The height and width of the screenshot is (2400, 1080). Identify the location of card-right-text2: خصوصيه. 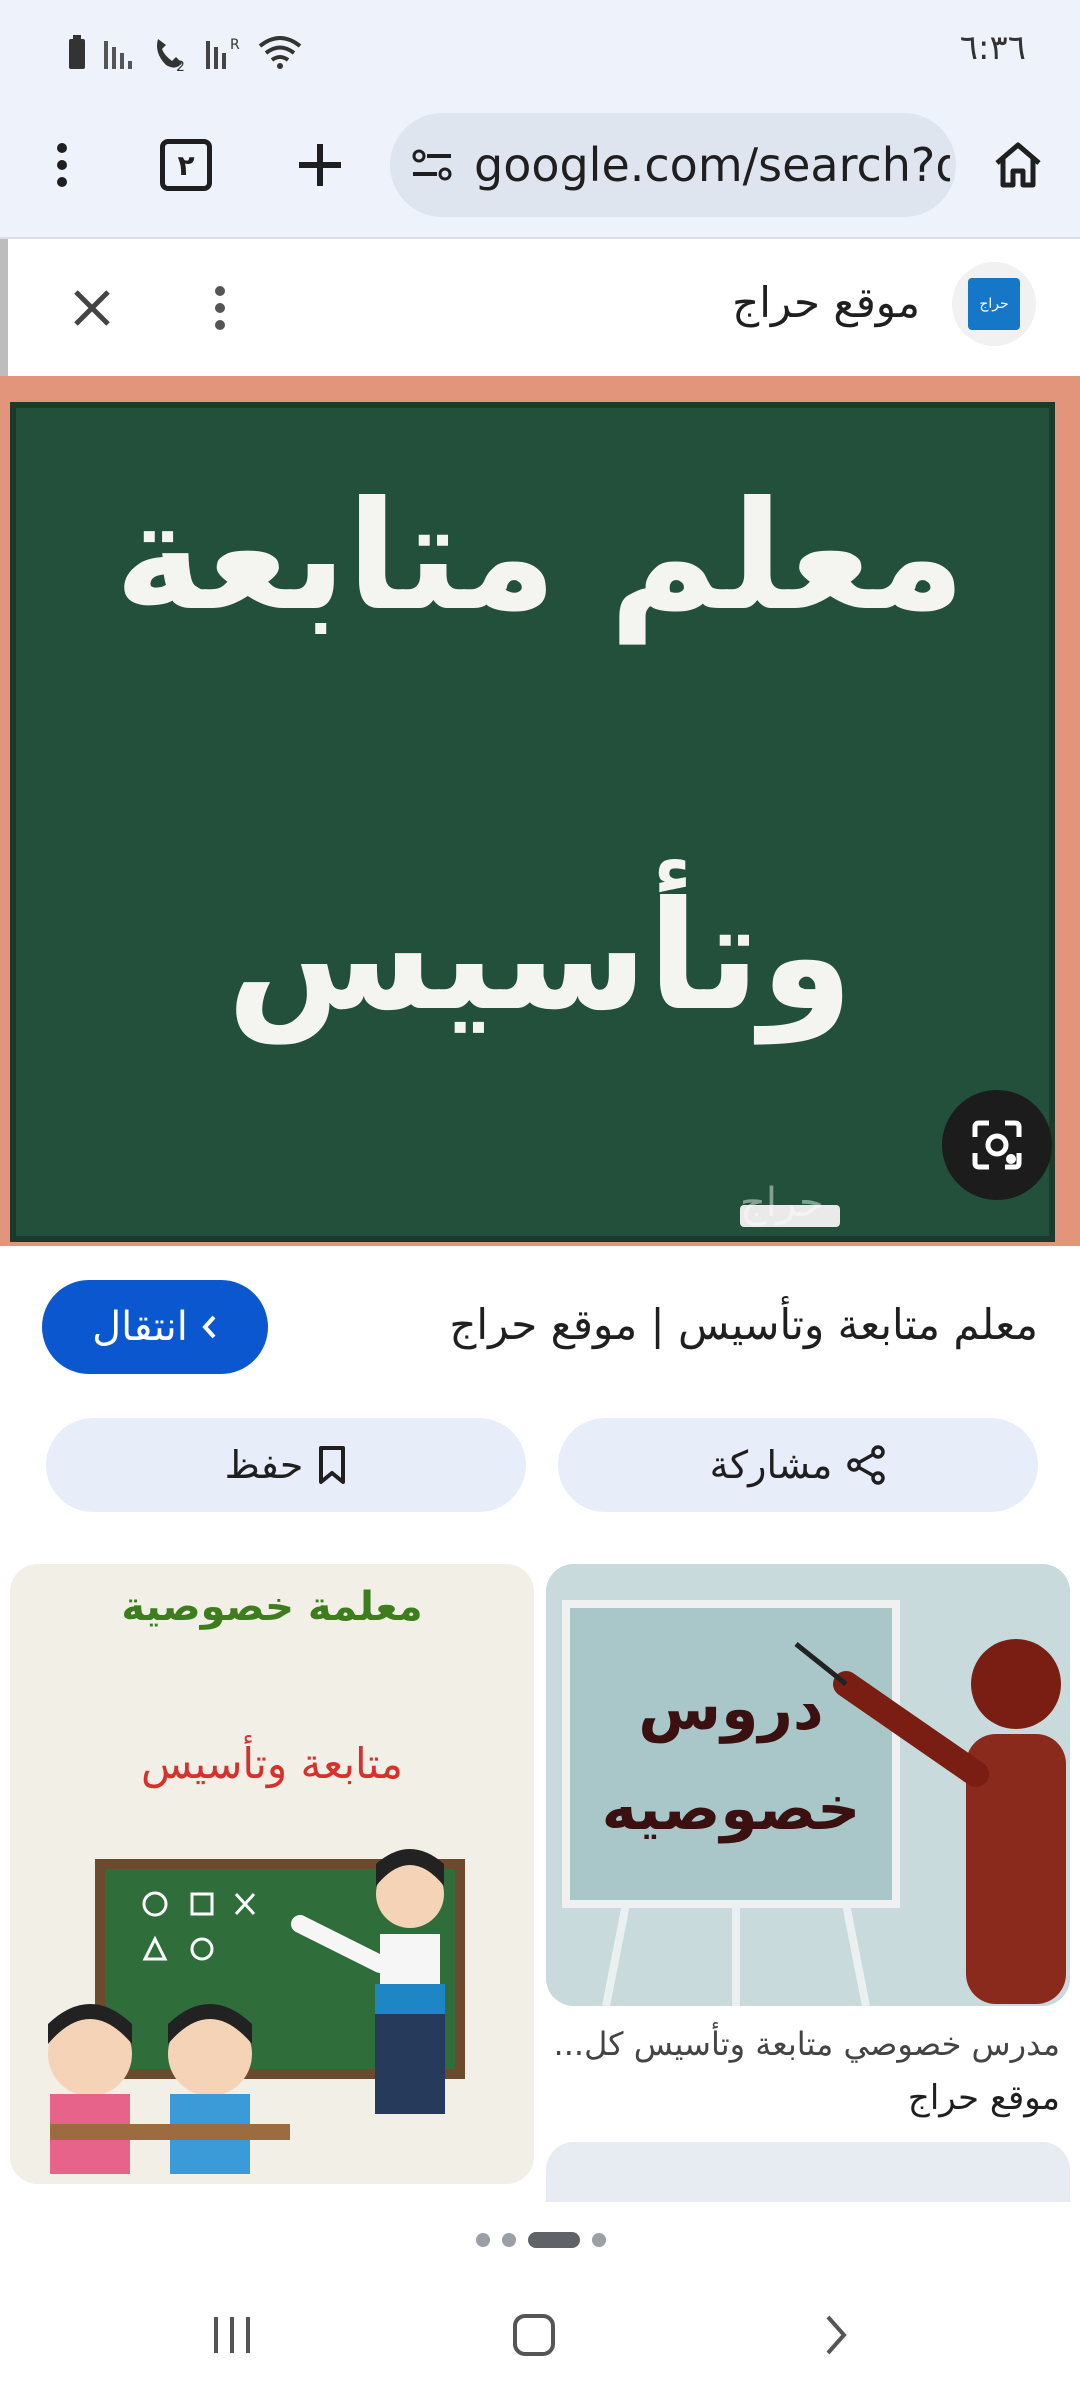
(731, 1809).